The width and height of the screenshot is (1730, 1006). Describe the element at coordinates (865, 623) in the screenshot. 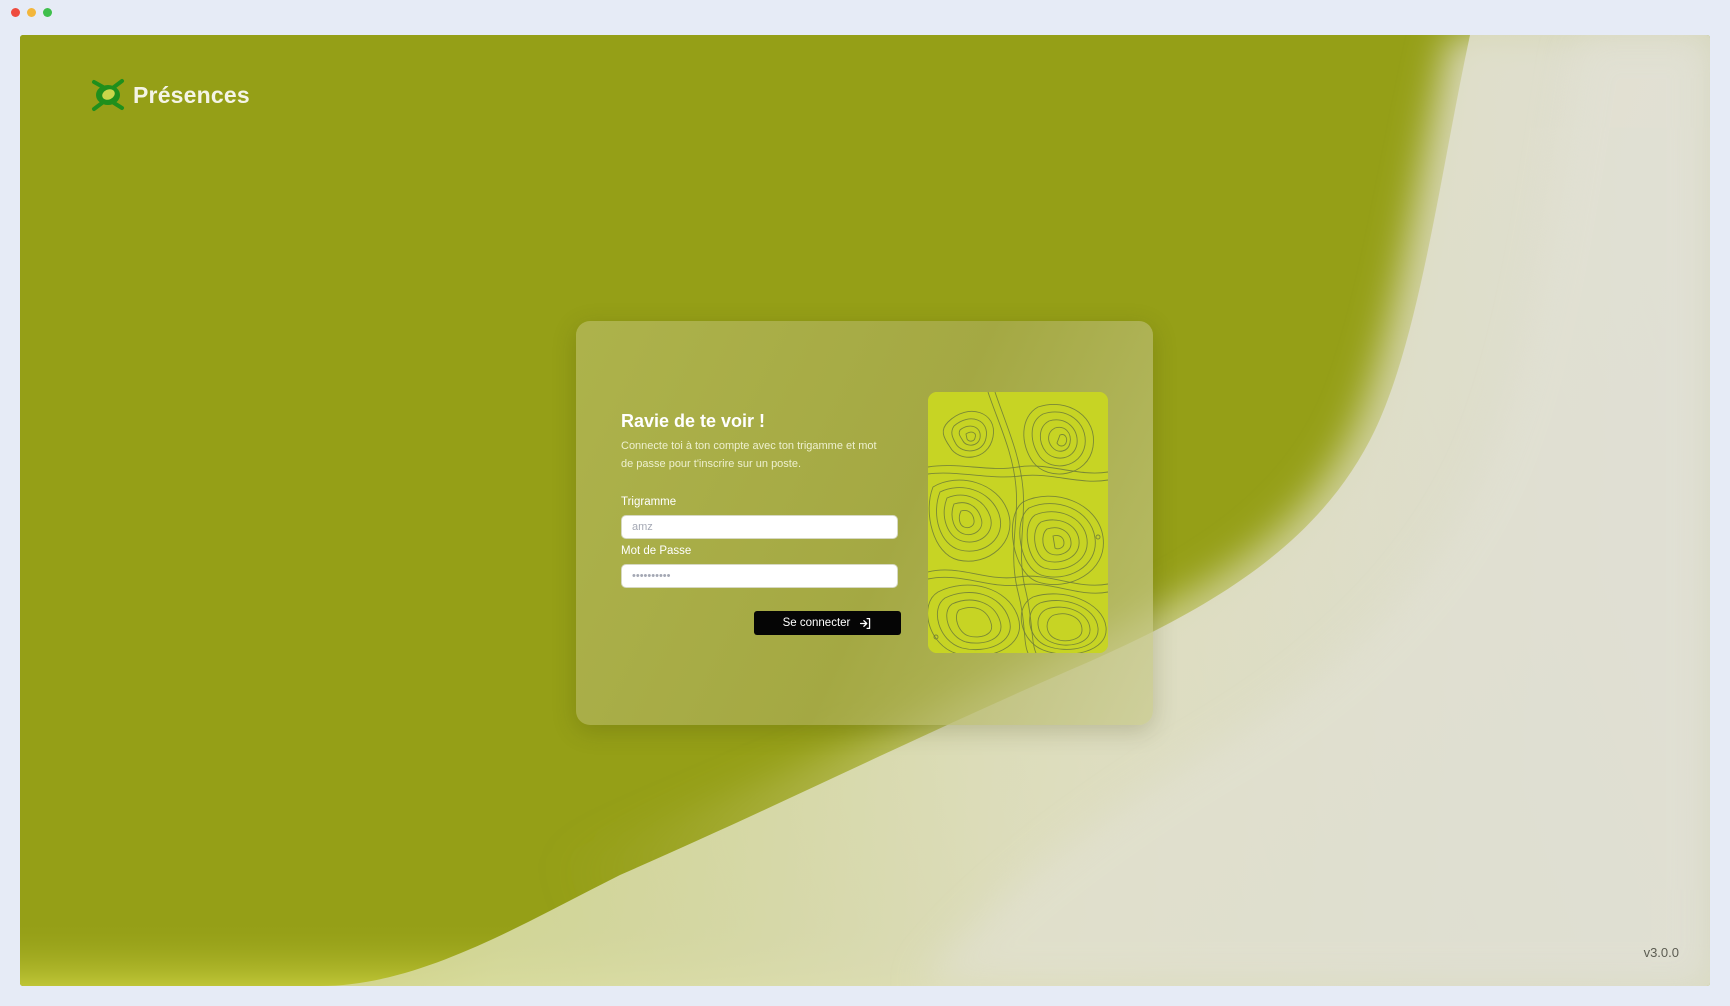

I see `login-arrow-icon` at that location.